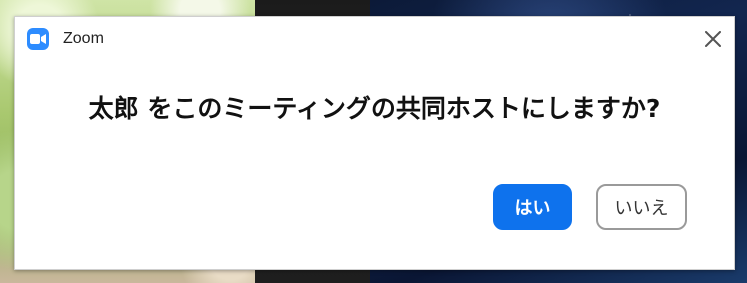  What do you see at coordinates (83, 38) in the screenshot?
I see `app-title: Zoom` at bounding box center [83, 38].